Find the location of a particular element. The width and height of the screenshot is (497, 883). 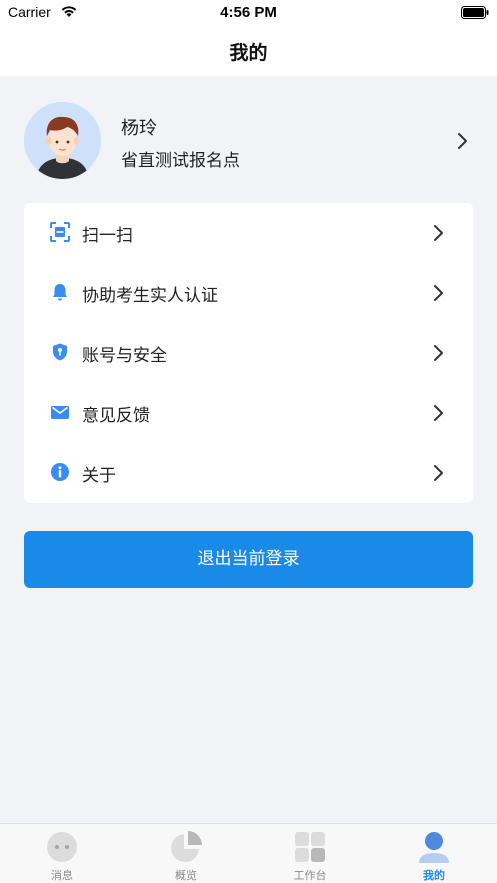

avatar-illustration is located at coordinates (62, 140).